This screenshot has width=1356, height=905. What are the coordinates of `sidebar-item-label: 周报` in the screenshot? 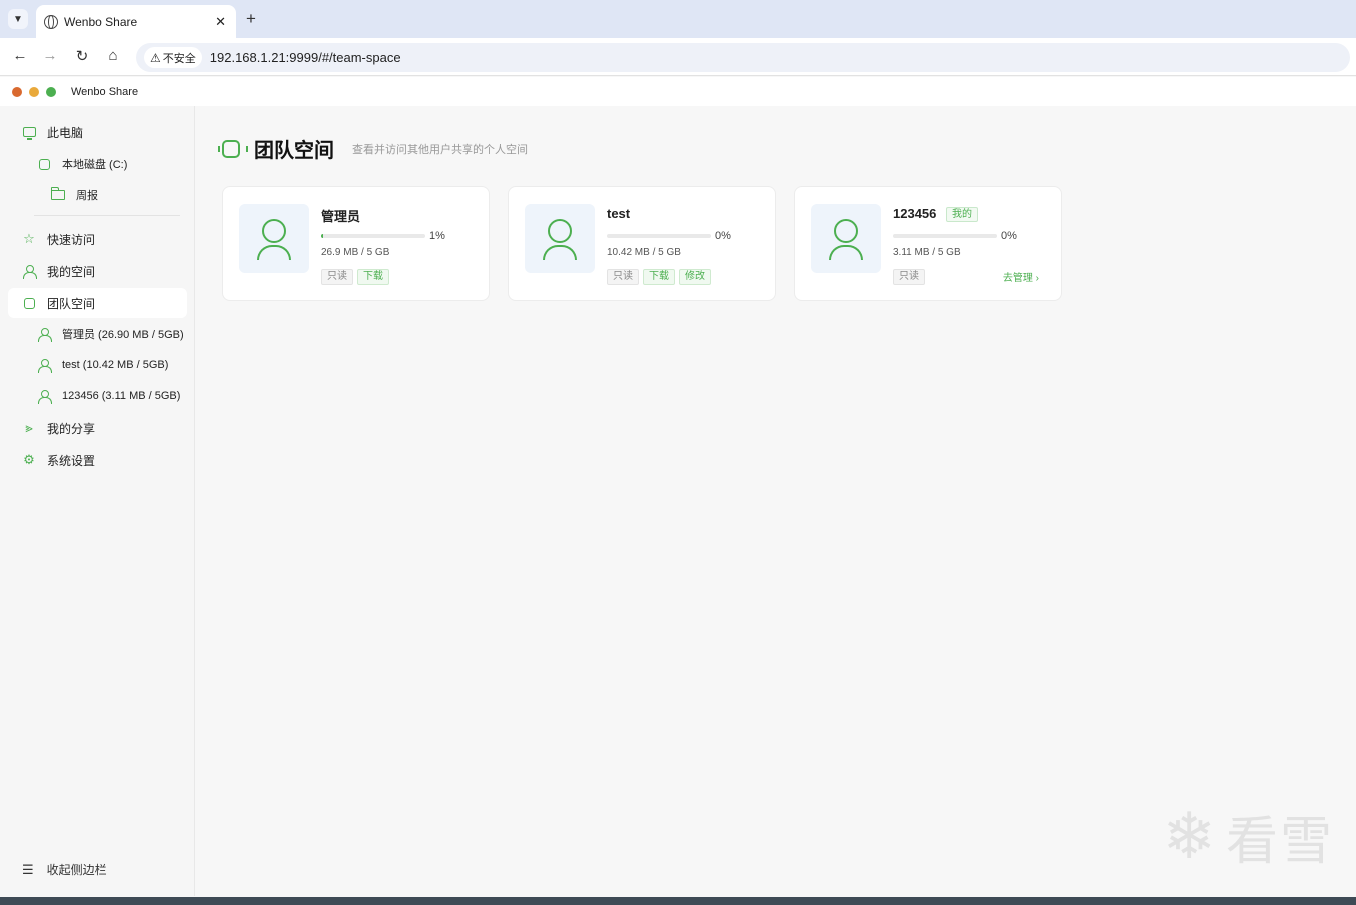 It's located at (87, 196).